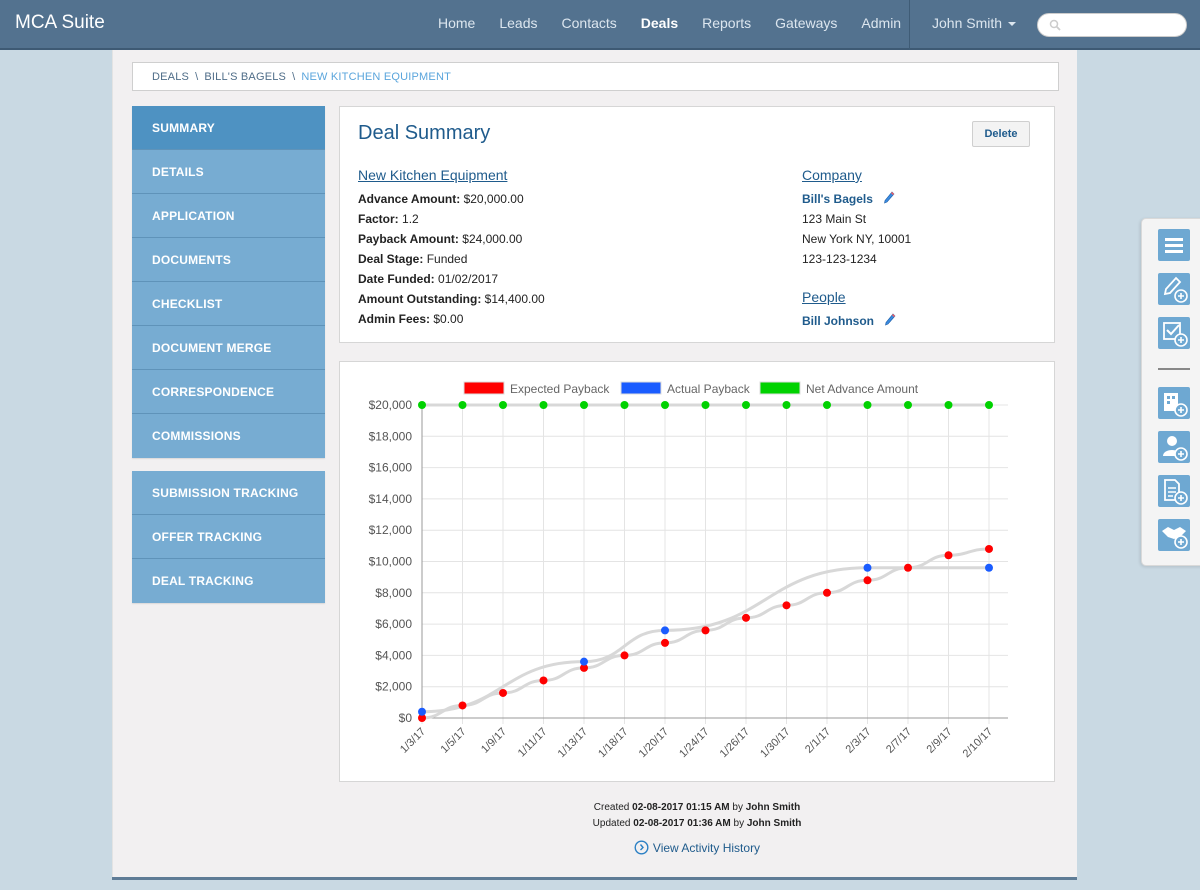  I want to click on field-label: Advance Amount:, so click(409, 199).